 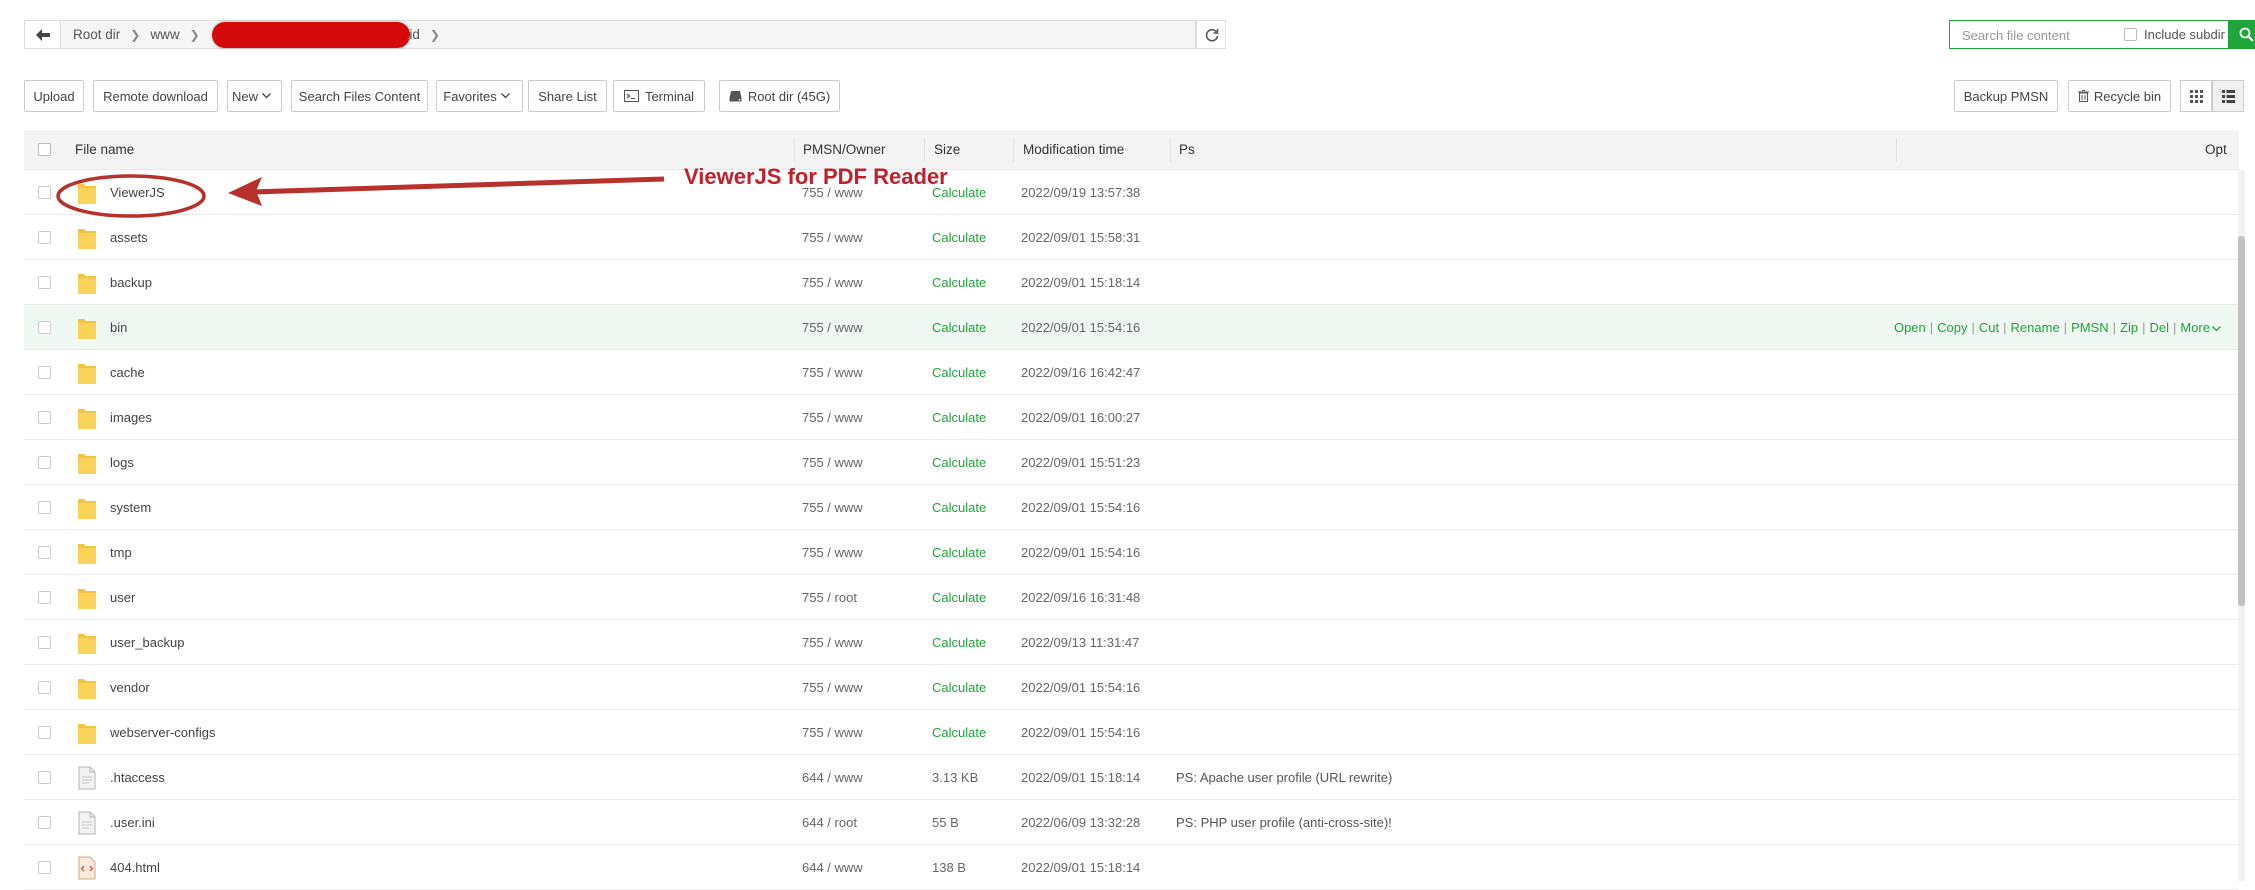 I want to click on breadcrumb-site: .id, so click(x=416, y=34).